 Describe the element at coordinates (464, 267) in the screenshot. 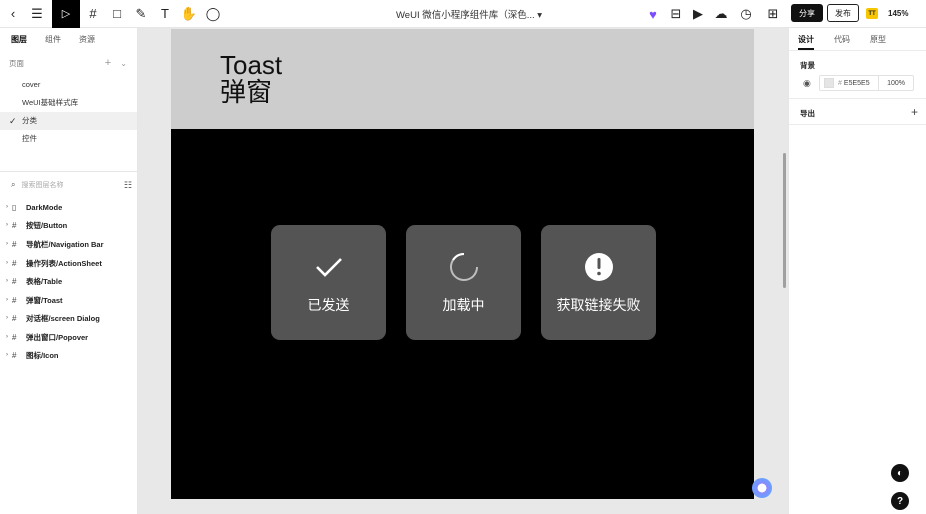

I see `loading-spinner-icon` at that location.